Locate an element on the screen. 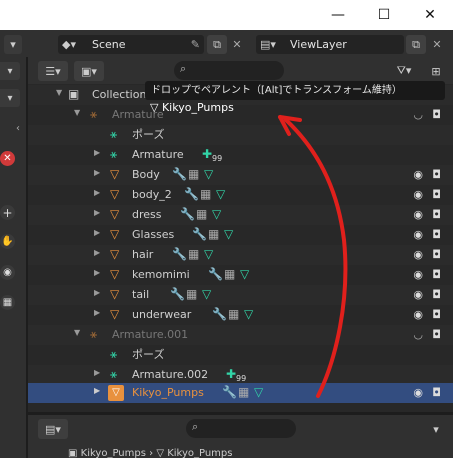  chevron-right-icon: › ▽ is located at coordinates (158, 453).